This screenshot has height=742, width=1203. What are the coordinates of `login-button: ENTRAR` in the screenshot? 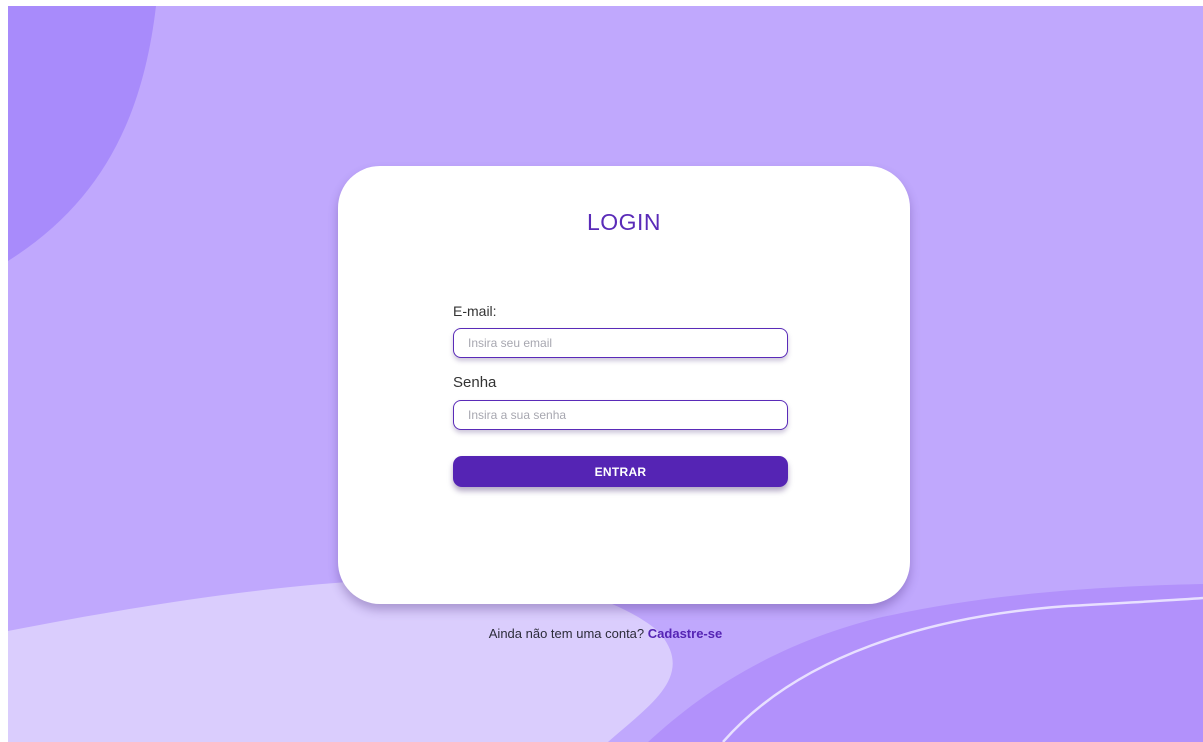 It's located at (620, 471).